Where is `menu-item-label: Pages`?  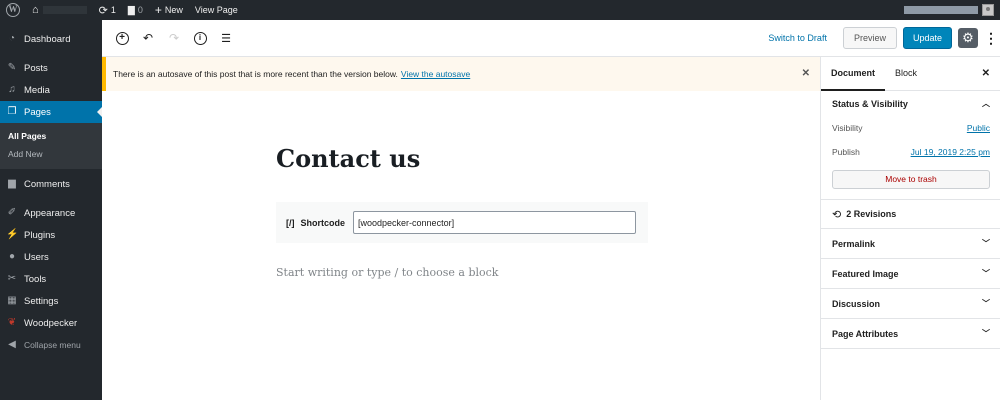
menu-item-label: Pages is located at coordinates (37, 112).